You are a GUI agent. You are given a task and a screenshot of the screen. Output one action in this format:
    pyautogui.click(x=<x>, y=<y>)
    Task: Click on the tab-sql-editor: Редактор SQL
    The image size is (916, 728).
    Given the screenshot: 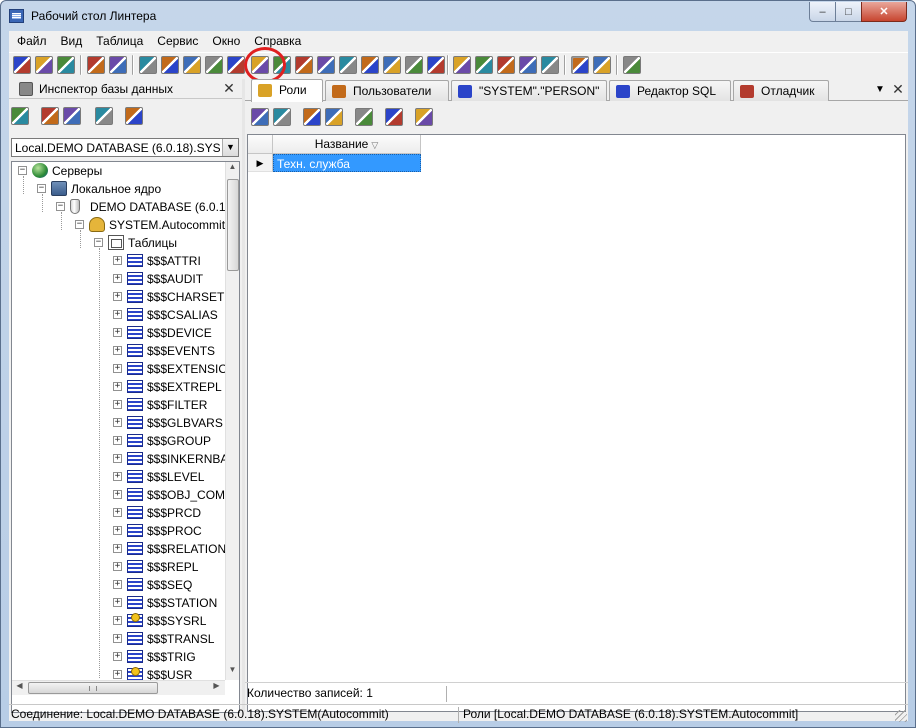 What is the action you would take?
    pyautogui.click(x=670, y=90)
    